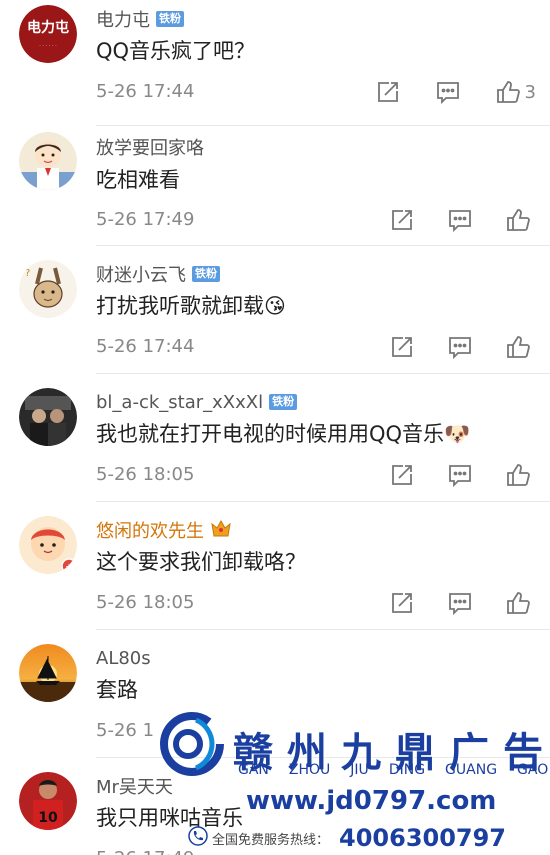  What do you see at coordinates (48, 545) in the screenshot?
I see `avatar: ★` at bounding box center [48, 545].